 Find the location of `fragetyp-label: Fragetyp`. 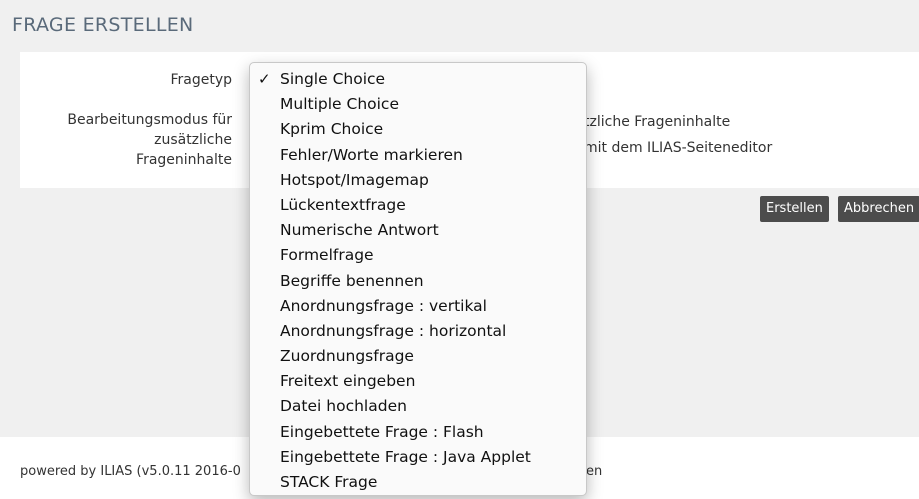

fragetyp-label: Fragetyp is located at coordinates (201, 80).